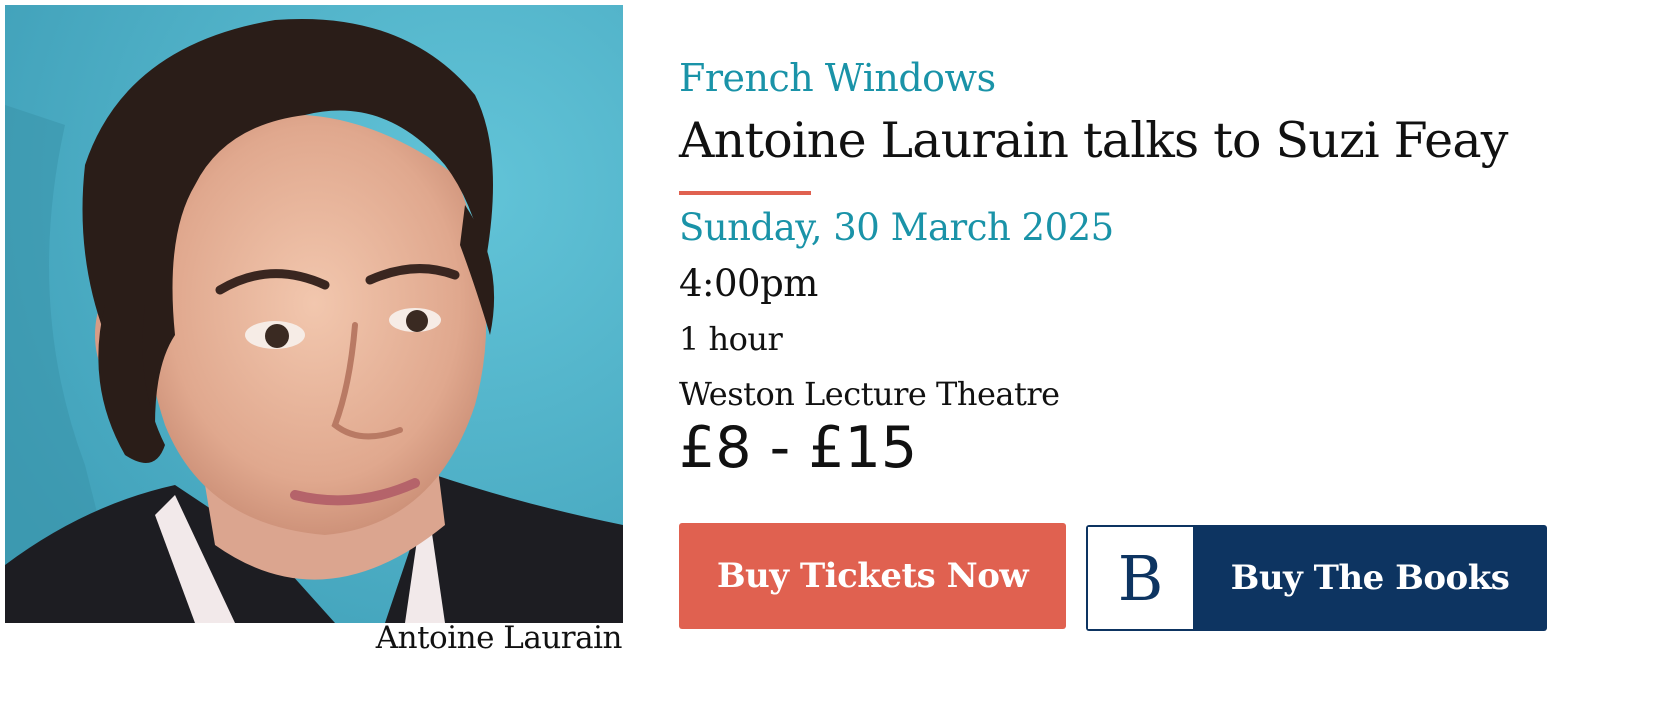 This screenshot has width=1664, height=712. What do you see at coordinates (745, 193) in the screenshot?
I see `title-divider` at bounding box center [745, 193].